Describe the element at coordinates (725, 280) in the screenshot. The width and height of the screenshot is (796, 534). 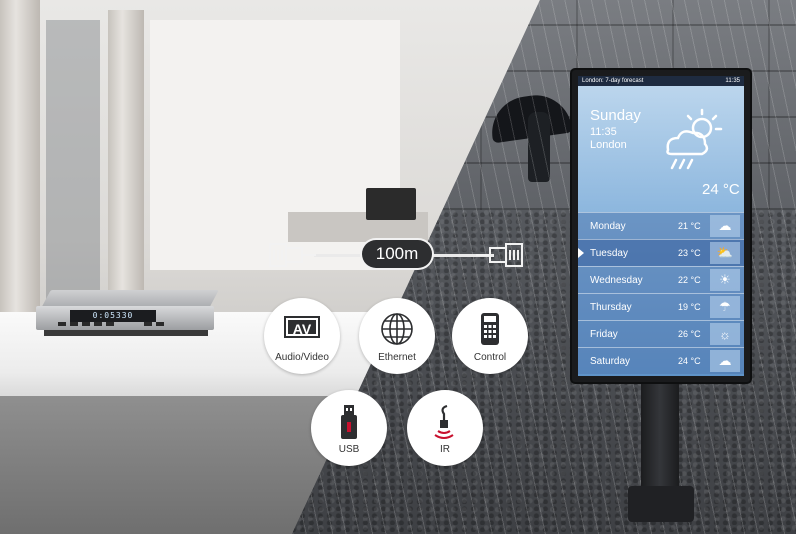
I see `sun-rain-icon: ☀` at that location.